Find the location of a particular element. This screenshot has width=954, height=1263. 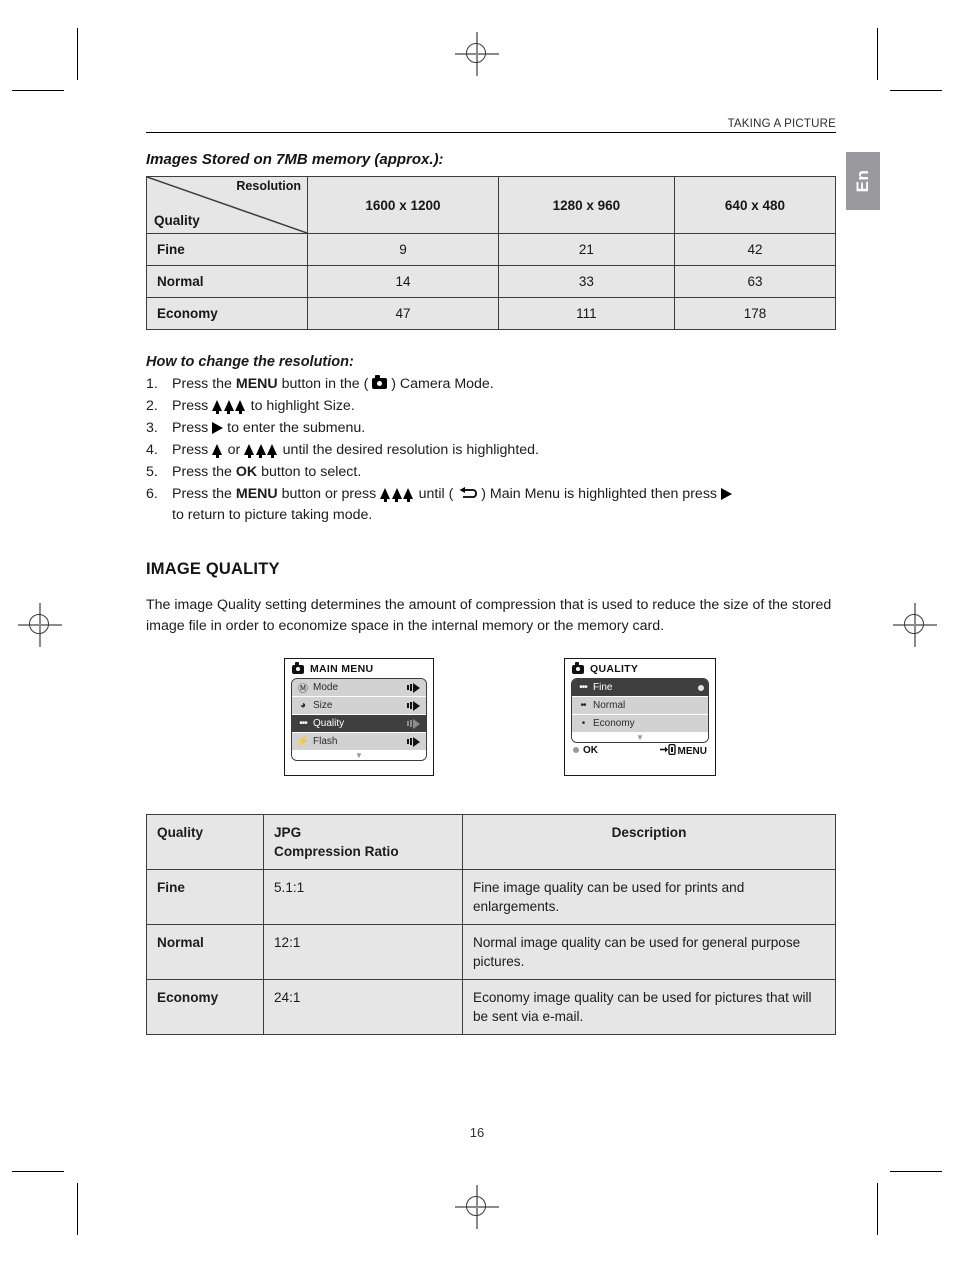

ratio-col-header-line1: JPG is located at coordinates (288, 832).